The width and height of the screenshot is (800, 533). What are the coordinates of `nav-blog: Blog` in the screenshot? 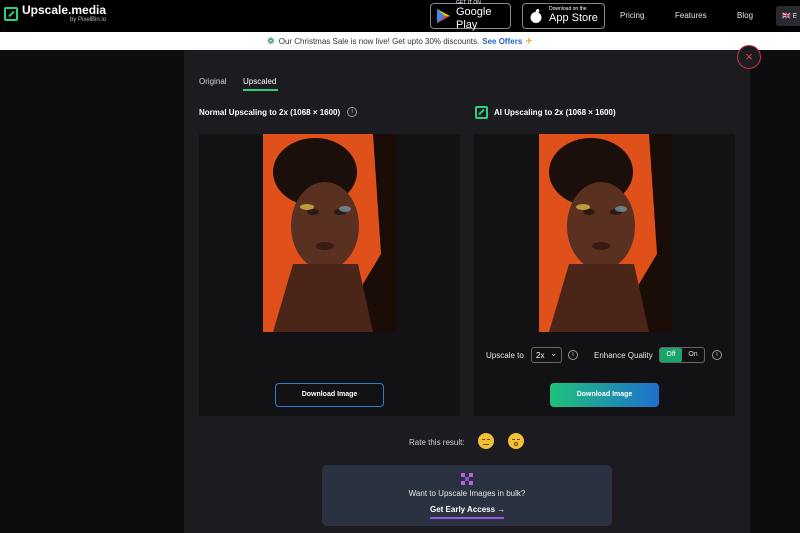 It's located at (745, 15).